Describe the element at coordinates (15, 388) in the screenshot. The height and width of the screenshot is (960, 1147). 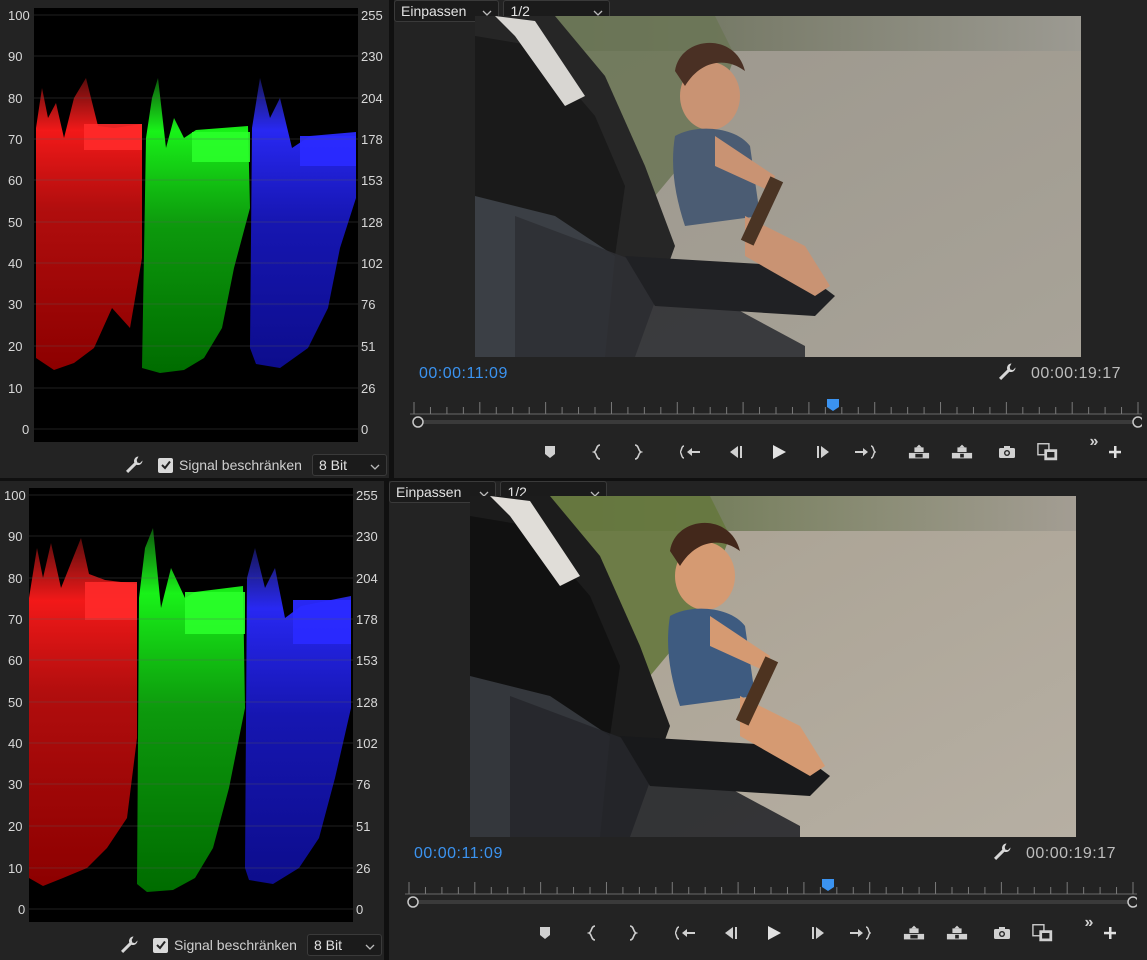
I see `axis-label: 10` at that location.